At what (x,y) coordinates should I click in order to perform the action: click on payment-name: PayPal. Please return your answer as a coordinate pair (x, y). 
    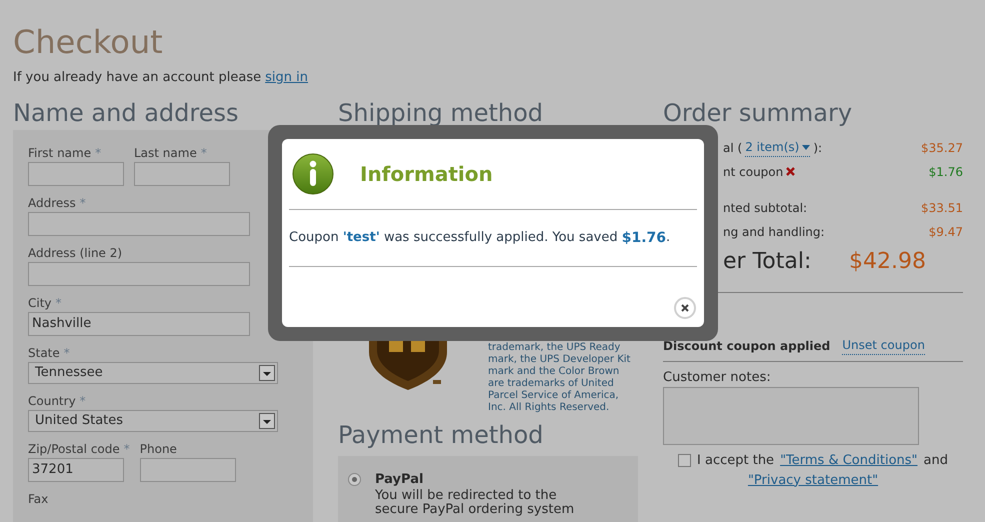
    Looking at the image, I should click on (399, 479).